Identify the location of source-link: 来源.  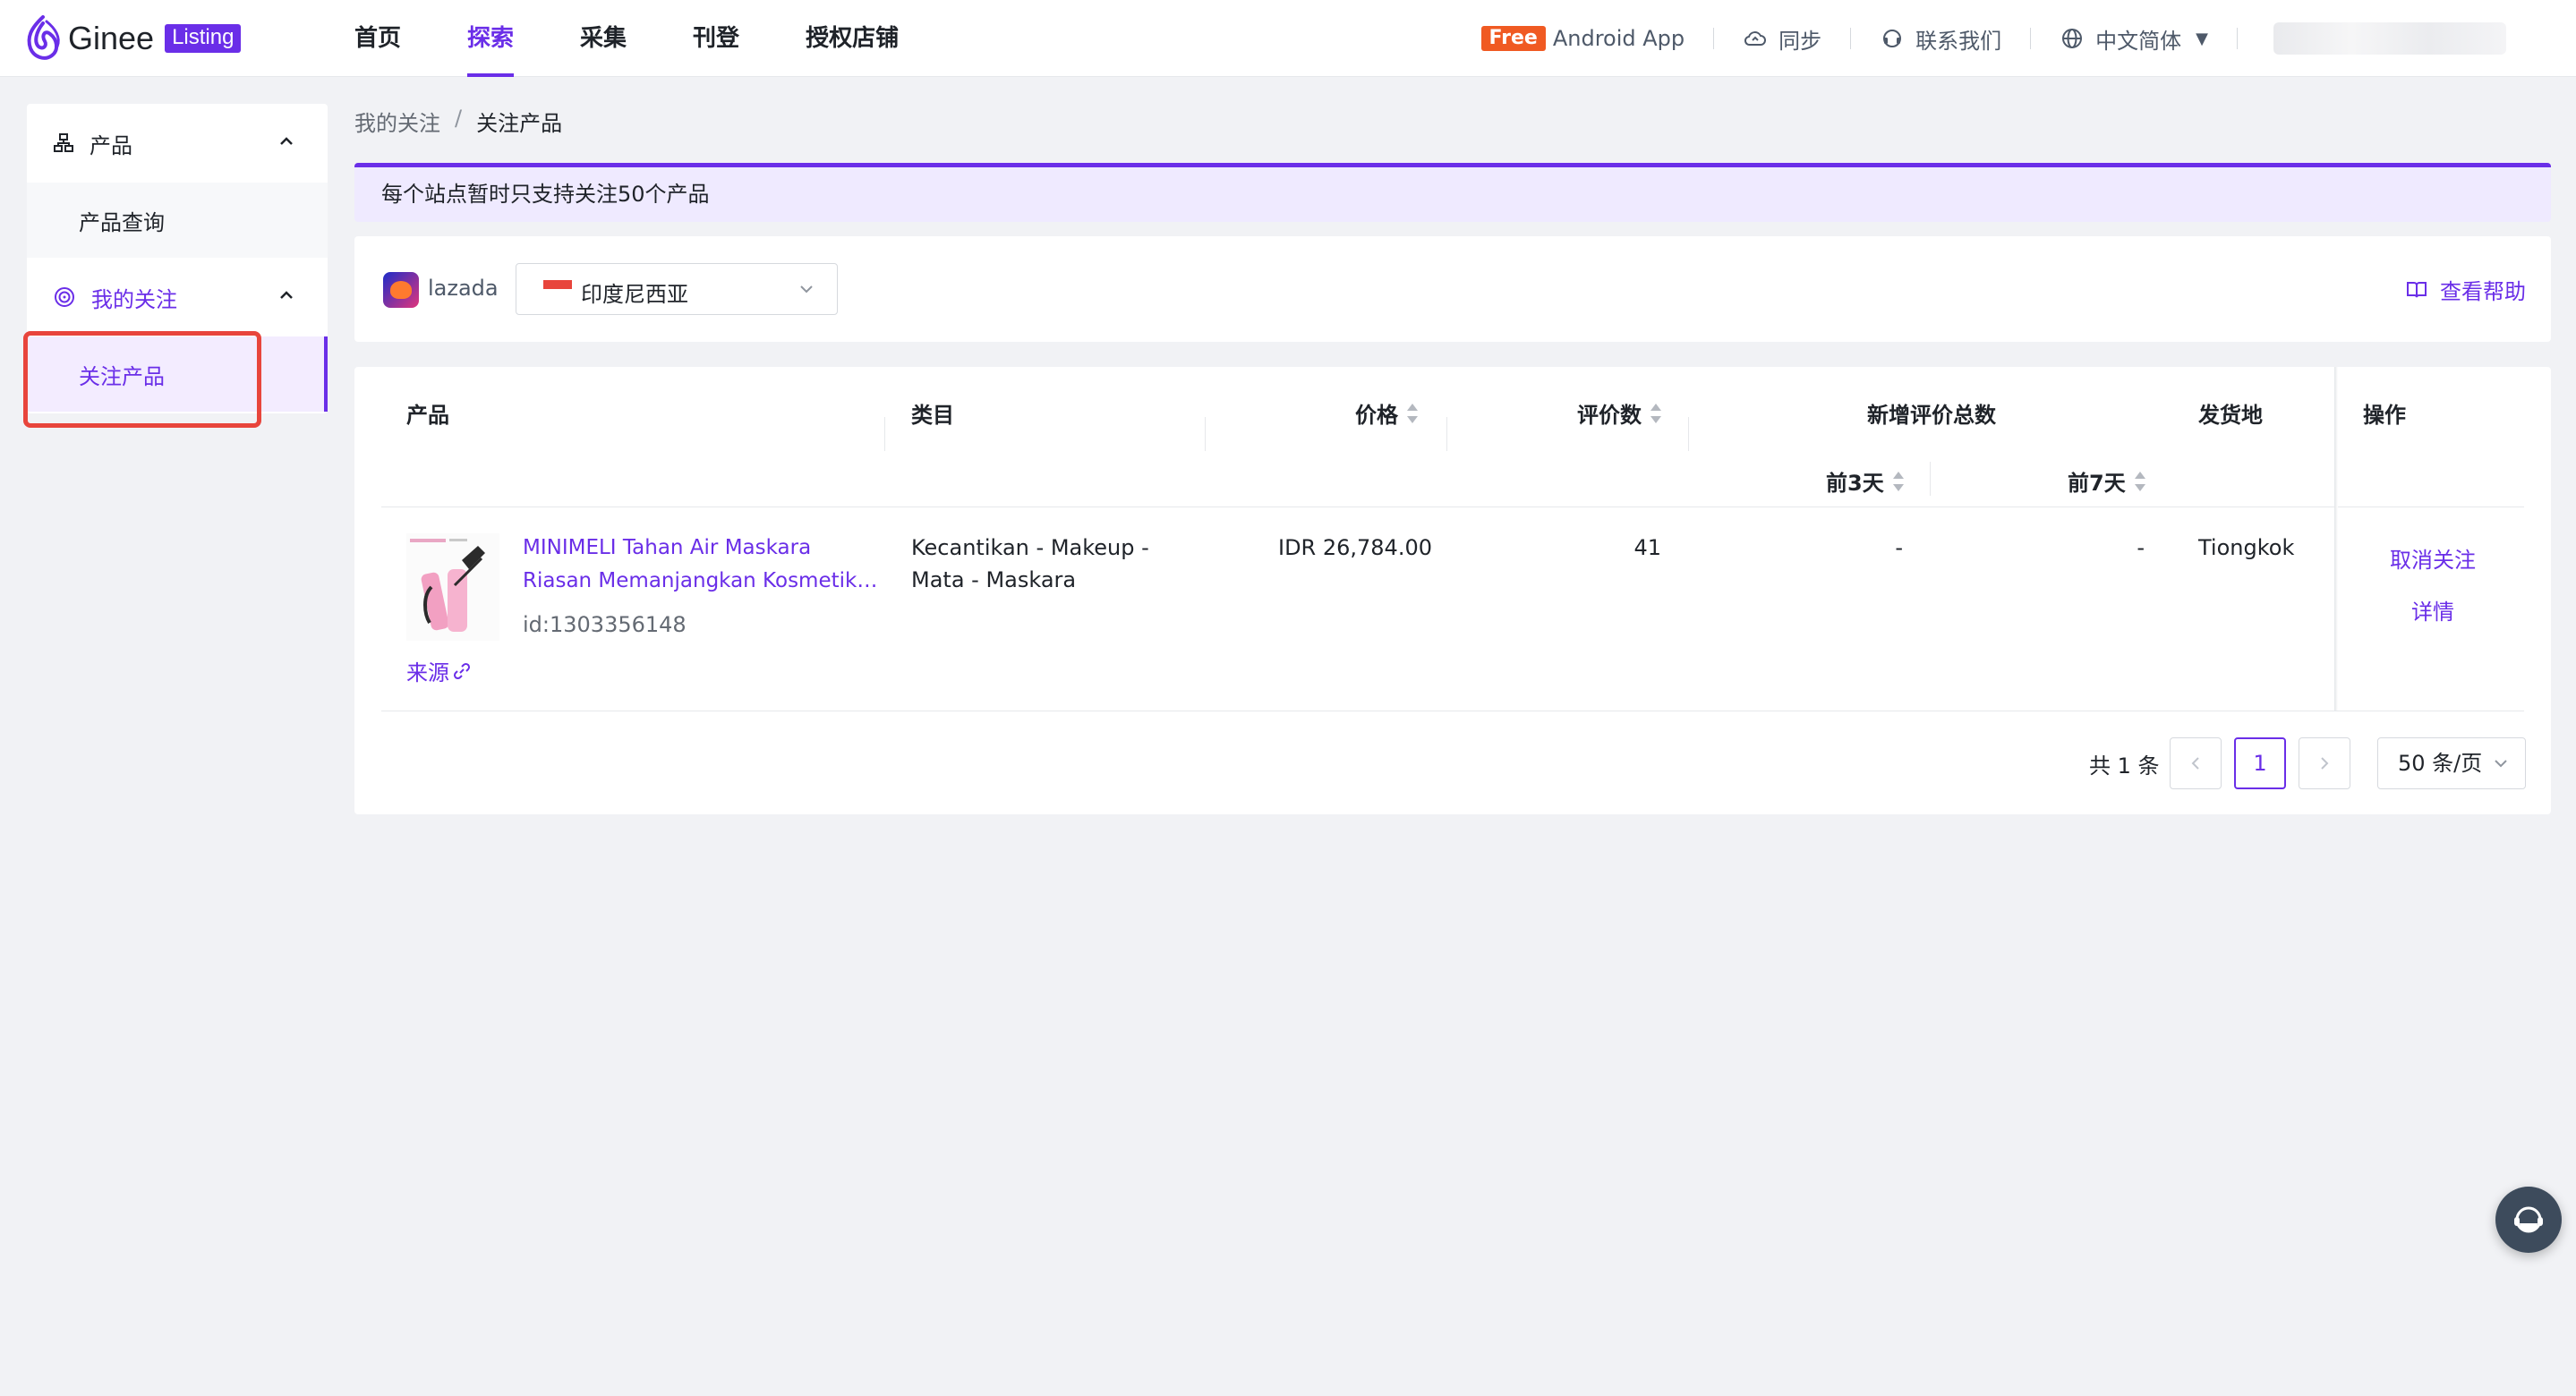
(438, 670).